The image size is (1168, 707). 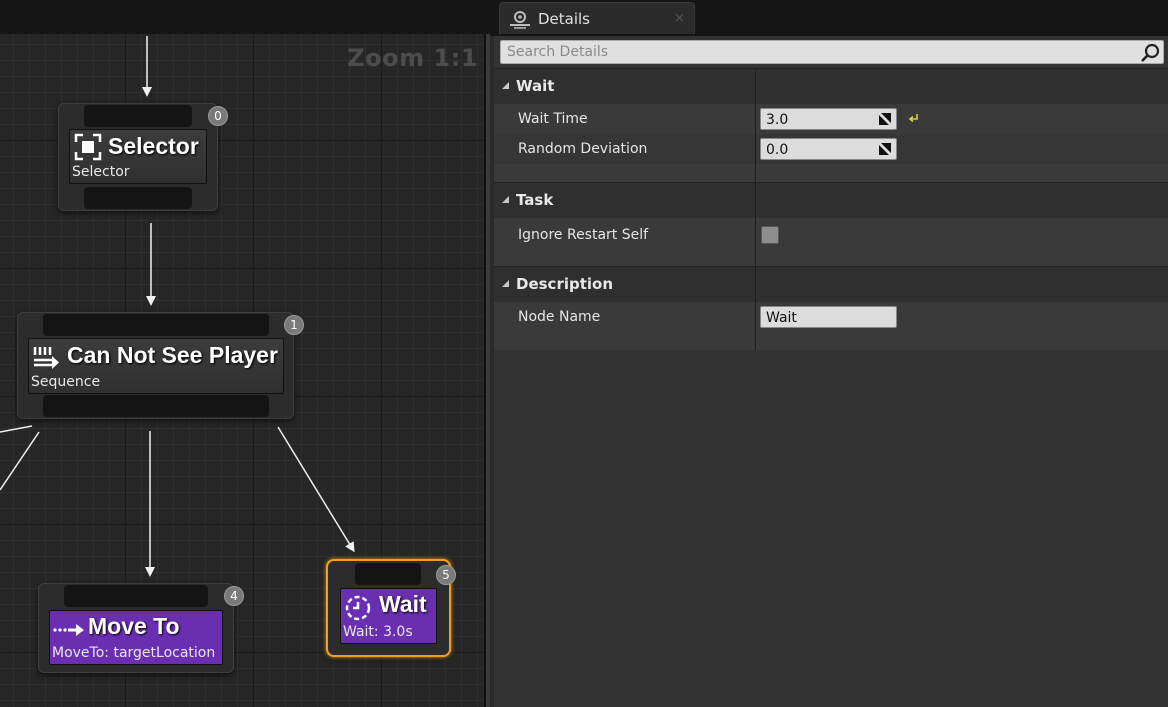 What do you see at coordinates (88, 147) in the screenshot?
I see `selector-icon` at bounding box center [88, 147].